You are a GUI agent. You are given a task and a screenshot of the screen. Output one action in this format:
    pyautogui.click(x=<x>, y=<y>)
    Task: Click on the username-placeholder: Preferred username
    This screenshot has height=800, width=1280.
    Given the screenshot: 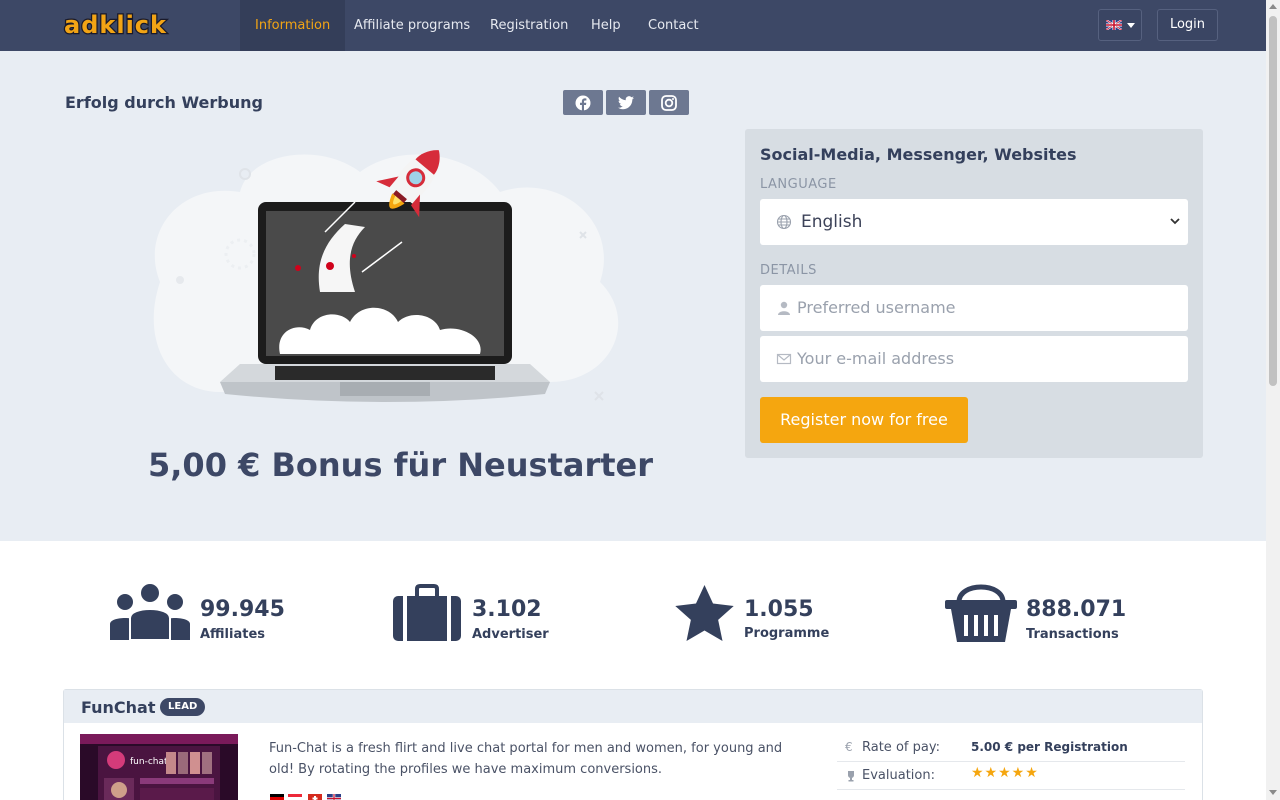 What is the action you would take?
    pyautogui.click(x=876, y=307)
    